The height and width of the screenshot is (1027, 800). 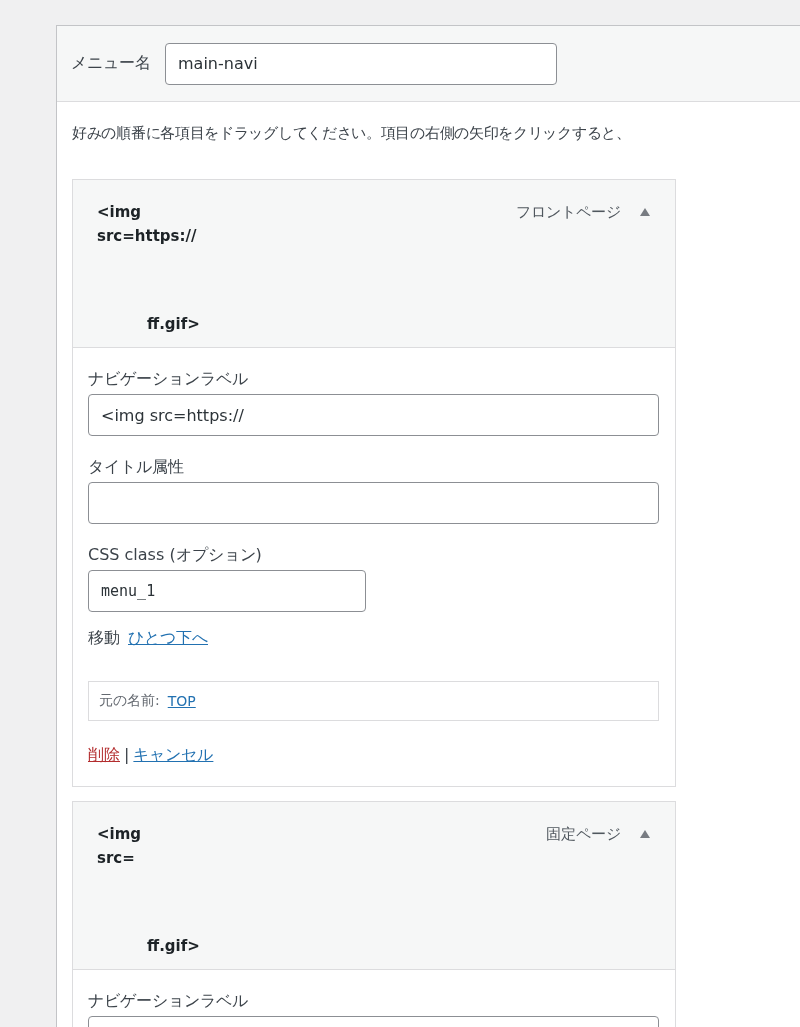 What do you see at coordinates (104, 755) in the screenshot?
I see `delete-link: 削除` at bounding box center [104, 755].